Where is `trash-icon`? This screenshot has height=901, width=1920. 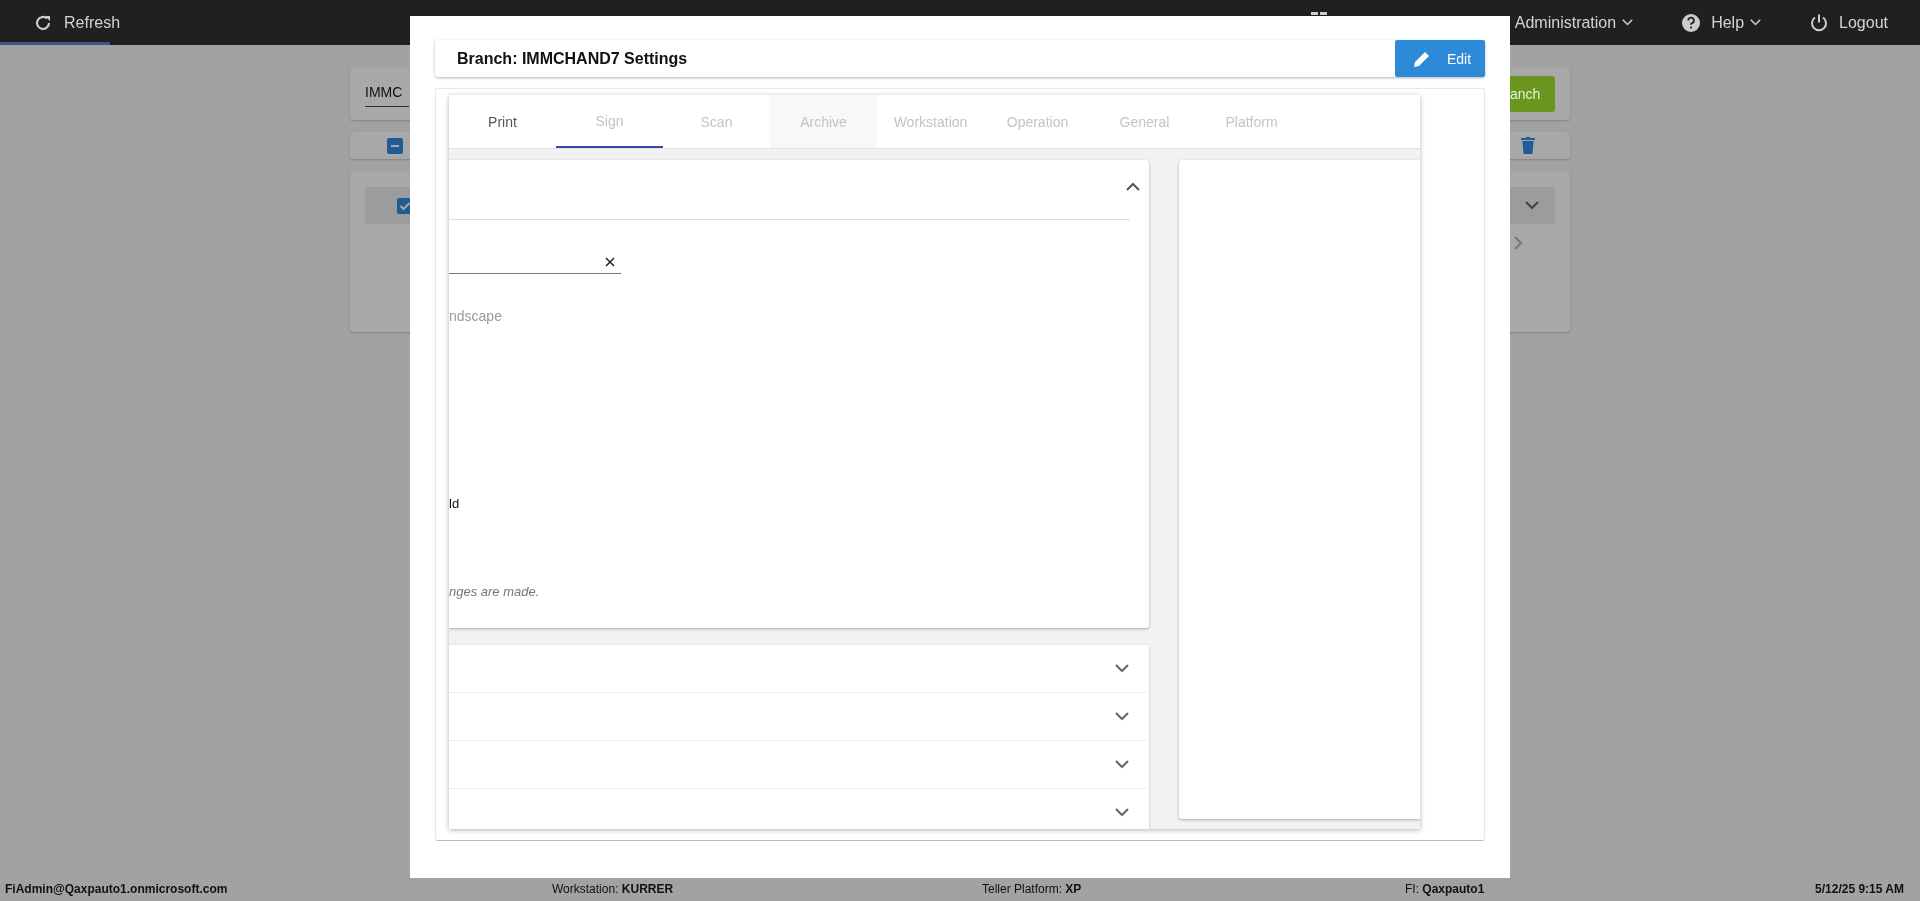 trash-icon is located at coordinates (1528, 145).